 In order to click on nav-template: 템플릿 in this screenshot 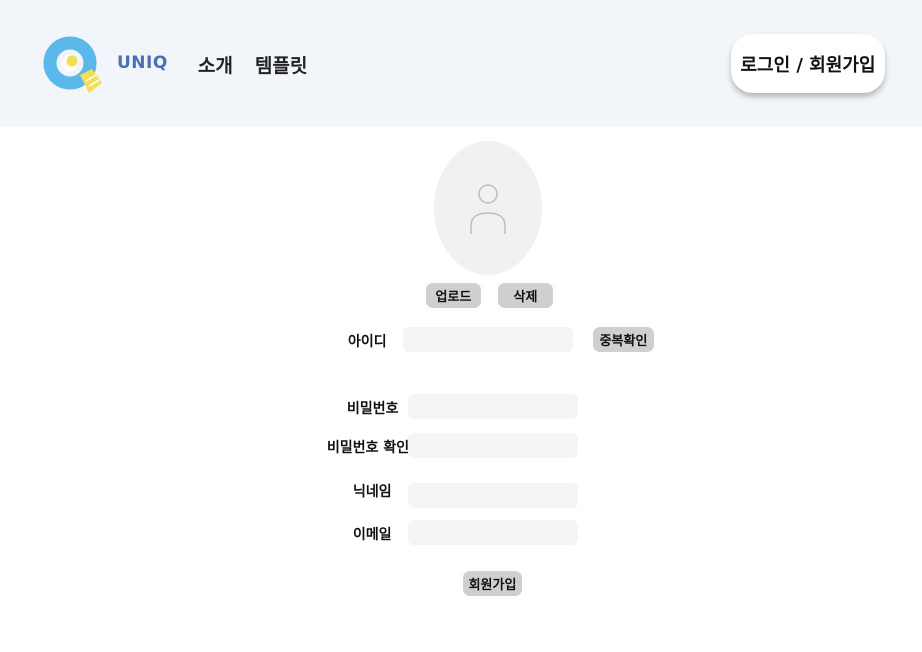, I will do `click(281, 64)`.